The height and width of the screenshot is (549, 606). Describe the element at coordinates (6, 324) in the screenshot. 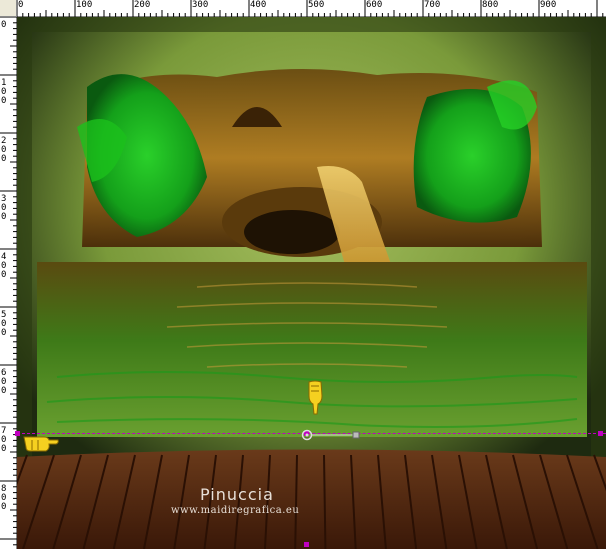

I see `vruler-label-500: 5 0 0` at that location.